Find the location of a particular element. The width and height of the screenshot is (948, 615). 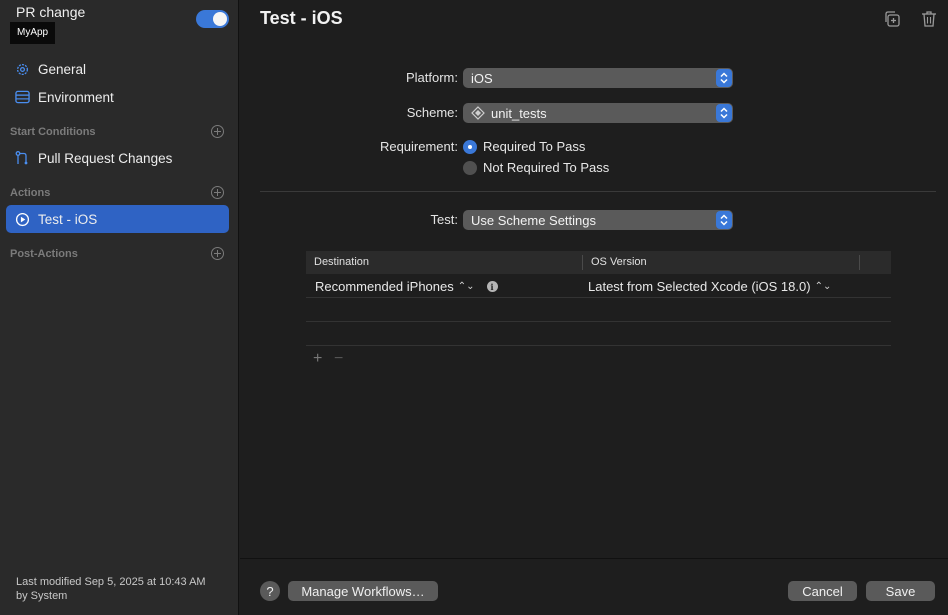

radio-not-required-to-pass: Not Required To Pass is located at coordinates (536, 167).